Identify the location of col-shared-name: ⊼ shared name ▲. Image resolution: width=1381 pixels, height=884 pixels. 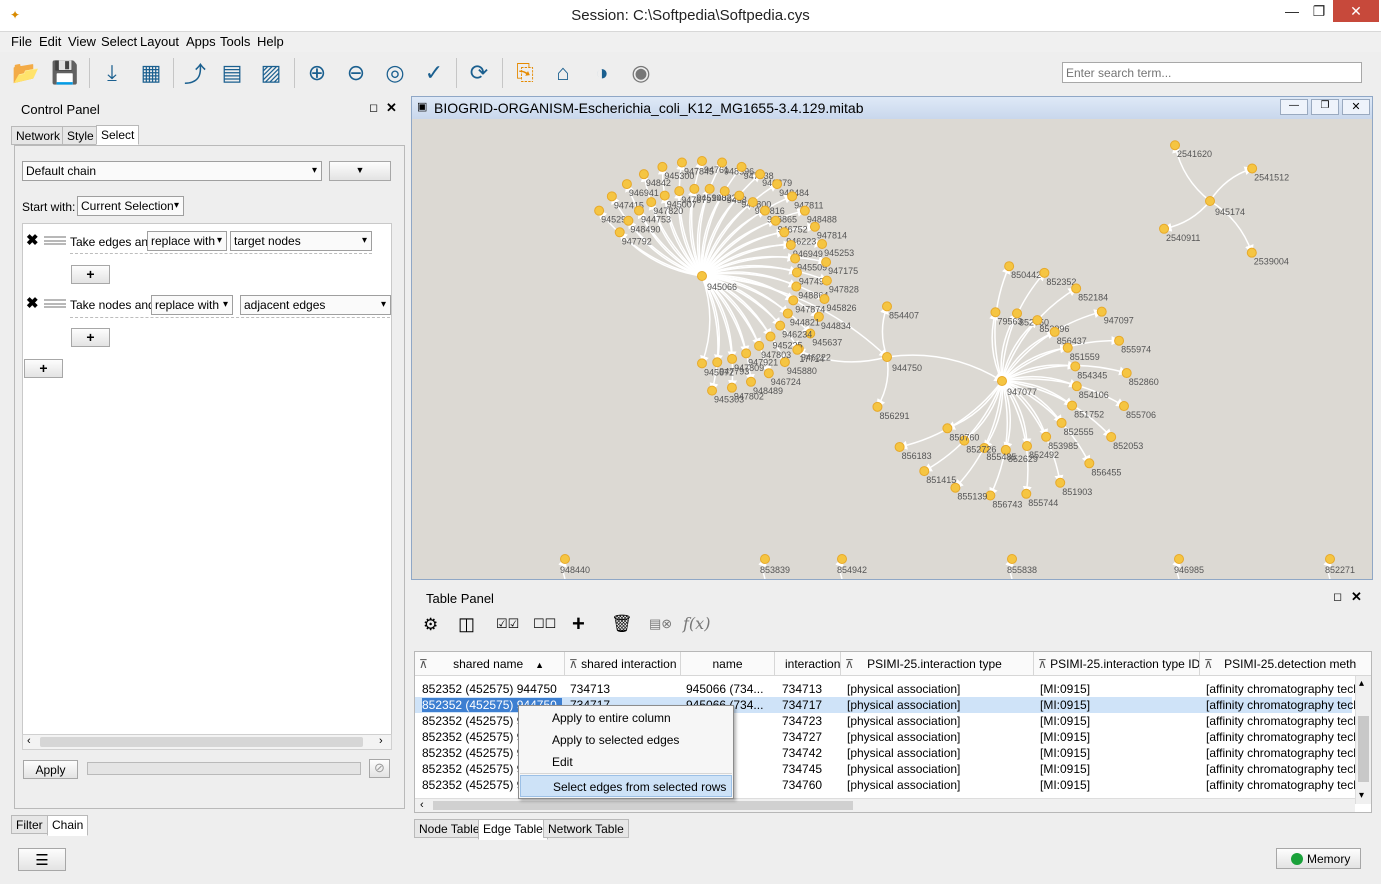
(490, 664).